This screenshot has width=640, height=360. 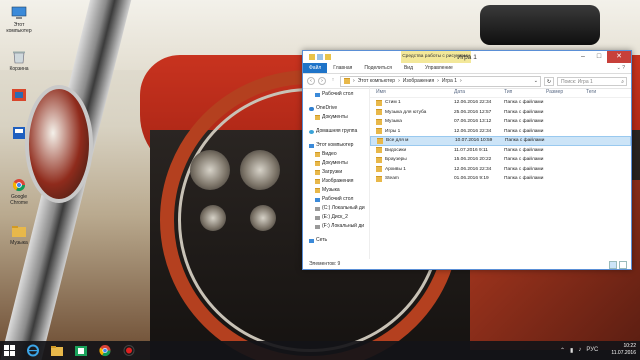 I want to click on file-date: 12.06.2016 22:34, so click(x=473, y=103).